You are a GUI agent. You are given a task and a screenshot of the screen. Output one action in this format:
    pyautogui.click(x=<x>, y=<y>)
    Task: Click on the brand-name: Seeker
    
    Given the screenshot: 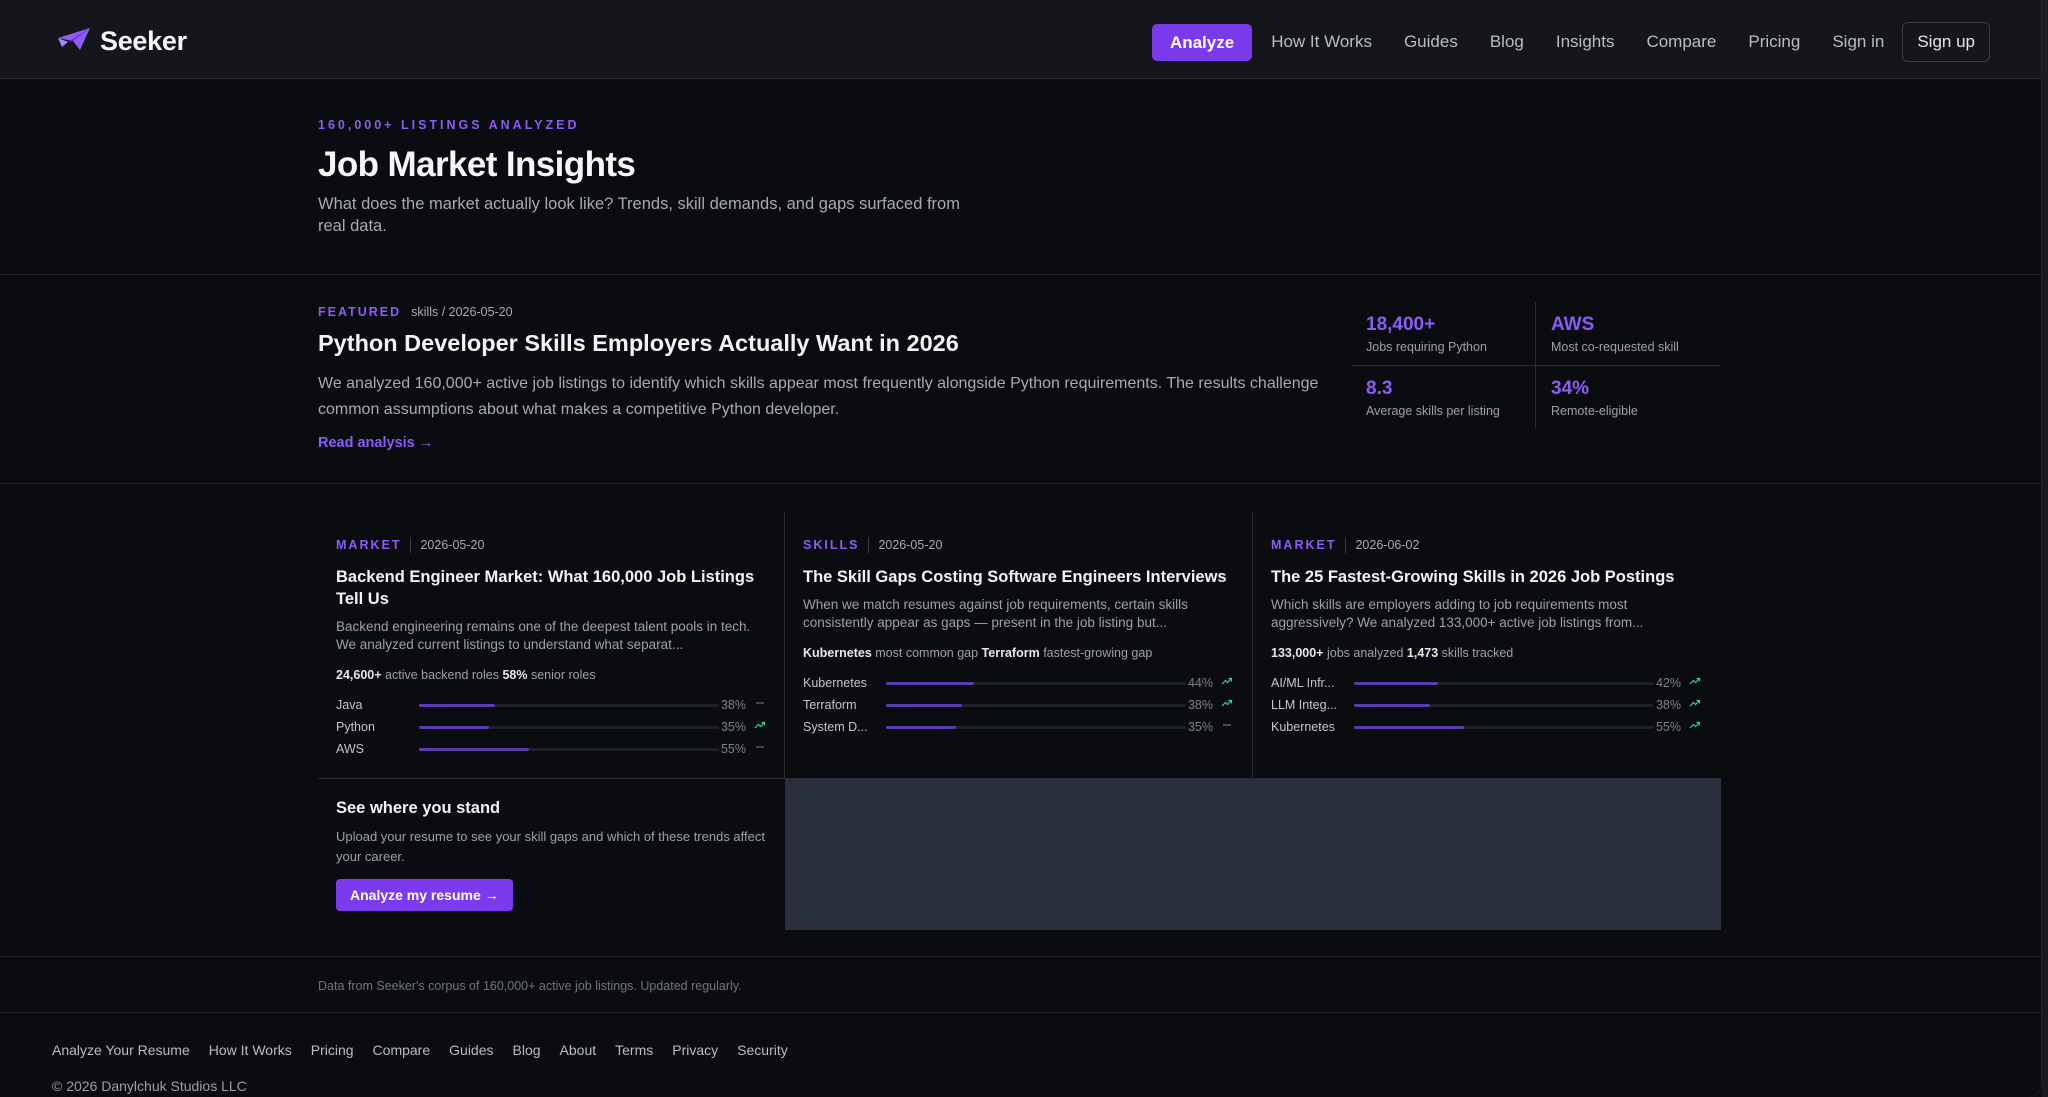 What is the action you would take?
    pyautogui.click(x=143, y=41)
    